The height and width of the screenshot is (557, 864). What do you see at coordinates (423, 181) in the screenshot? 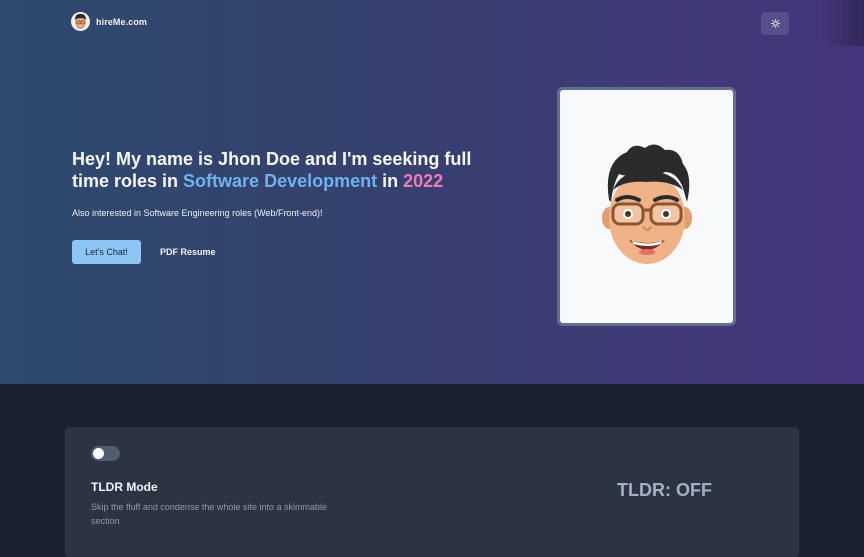
I see `heading-year-highlight: 2022` at bounding box center [423, 181].